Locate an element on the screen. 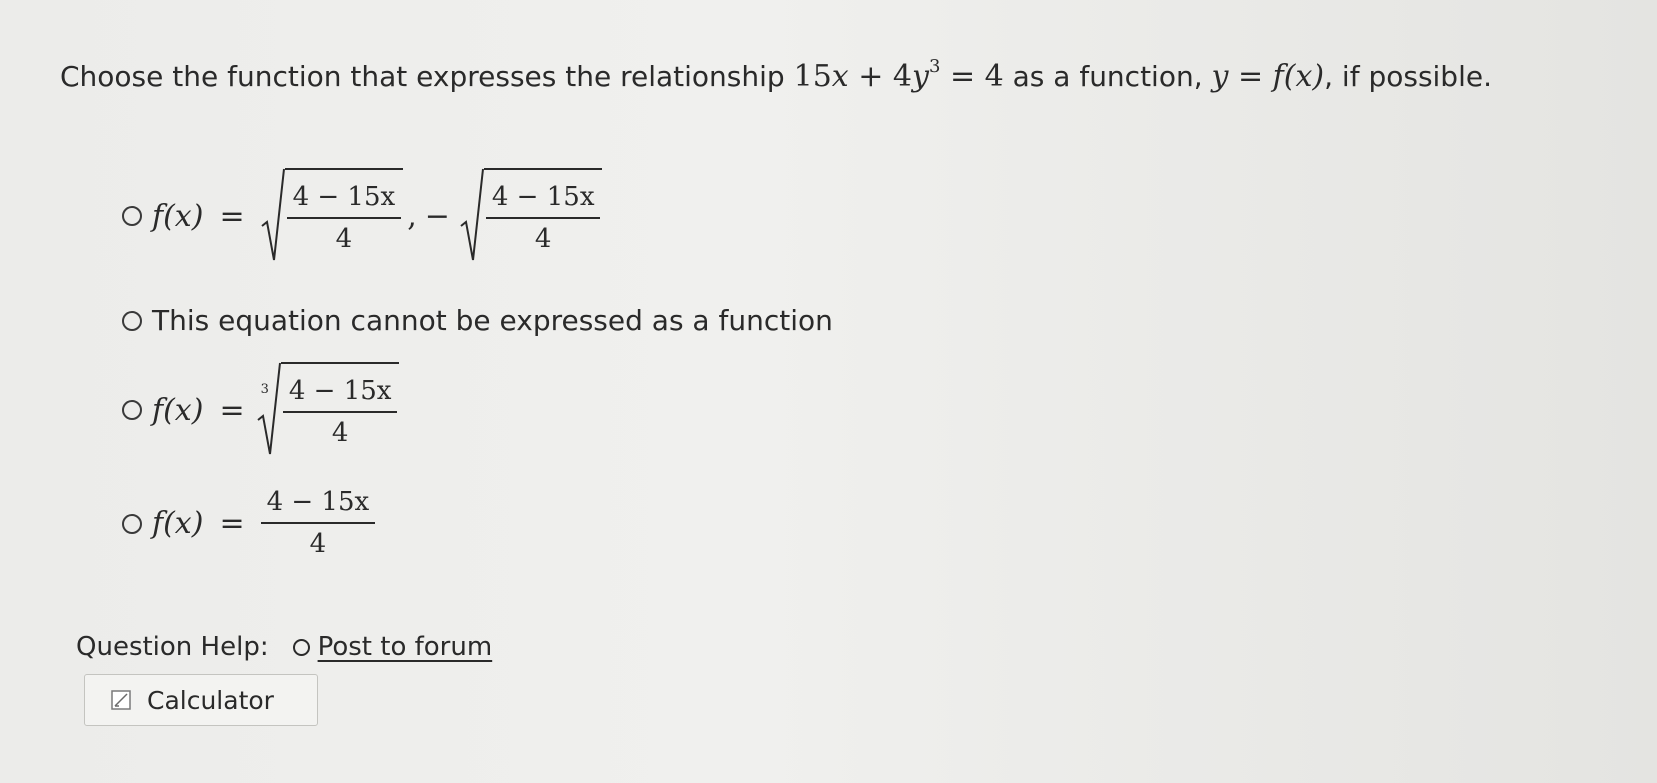  calculator-icon is located at coordinates (121, 700).